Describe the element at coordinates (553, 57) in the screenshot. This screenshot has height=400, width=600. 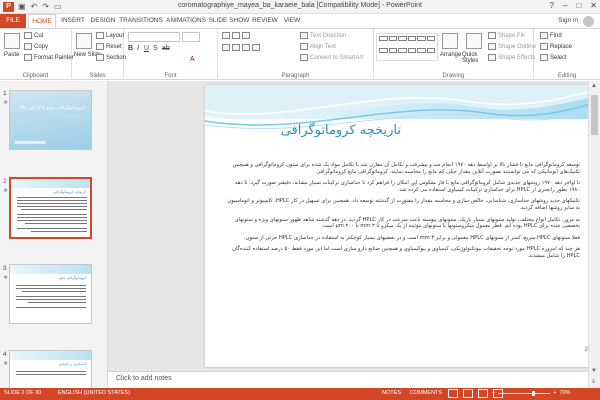
I see `select-button: Select` at that location.